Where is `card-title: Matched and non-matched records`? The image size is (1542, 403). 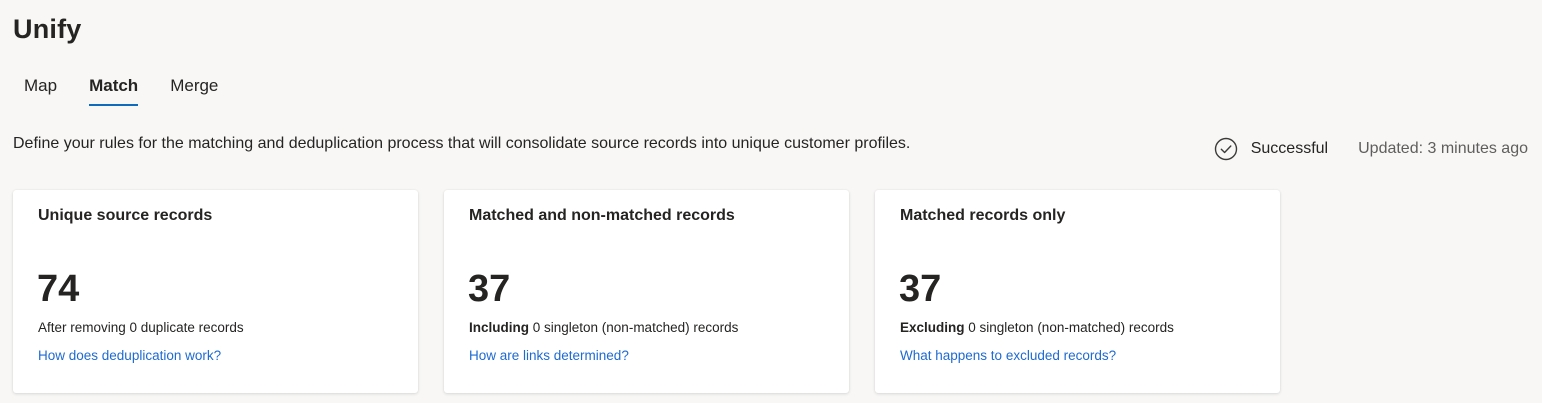
card-title: Matched and non-matched records is located at coordinates (602, 215).